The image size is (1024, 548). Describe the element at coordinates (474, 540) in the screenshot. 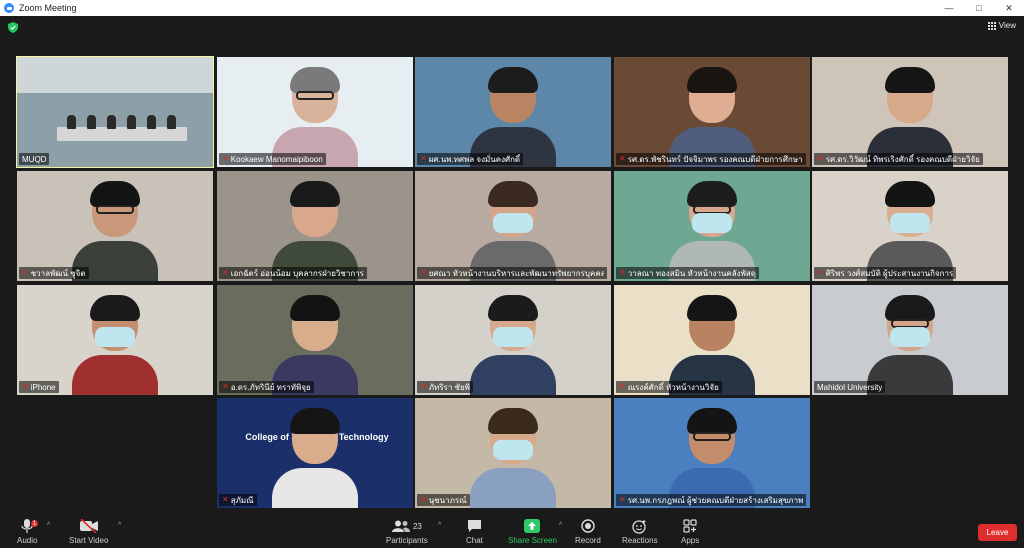

I see `chat-label: Chat` at that location.